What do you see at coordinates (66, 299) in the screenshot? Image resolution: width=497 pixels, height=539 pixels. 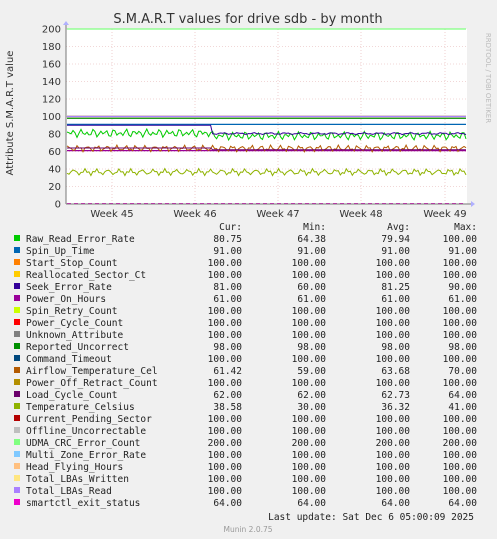 I see `legend-label: Power_On_Hours` at bounding box center [66, 299].